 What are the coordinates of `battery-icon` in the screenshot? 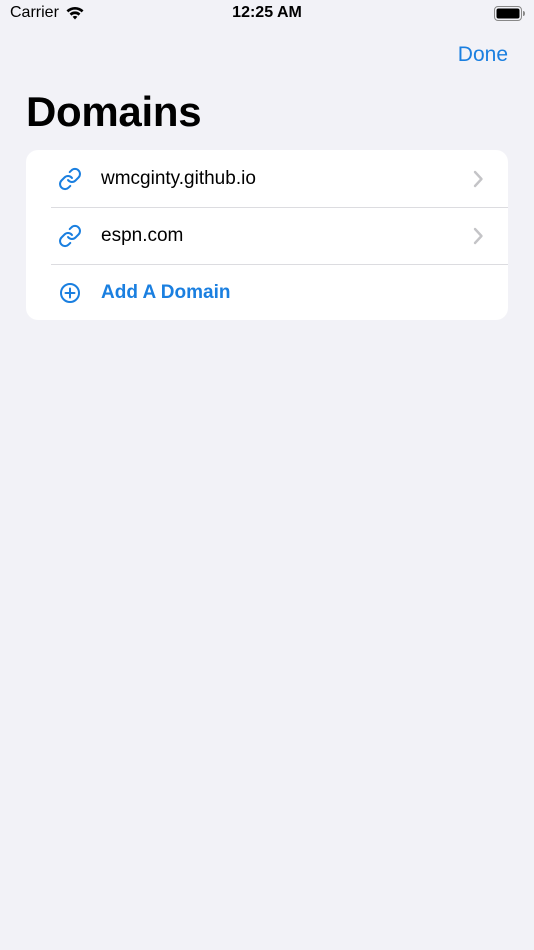 It's located at (510, 13).